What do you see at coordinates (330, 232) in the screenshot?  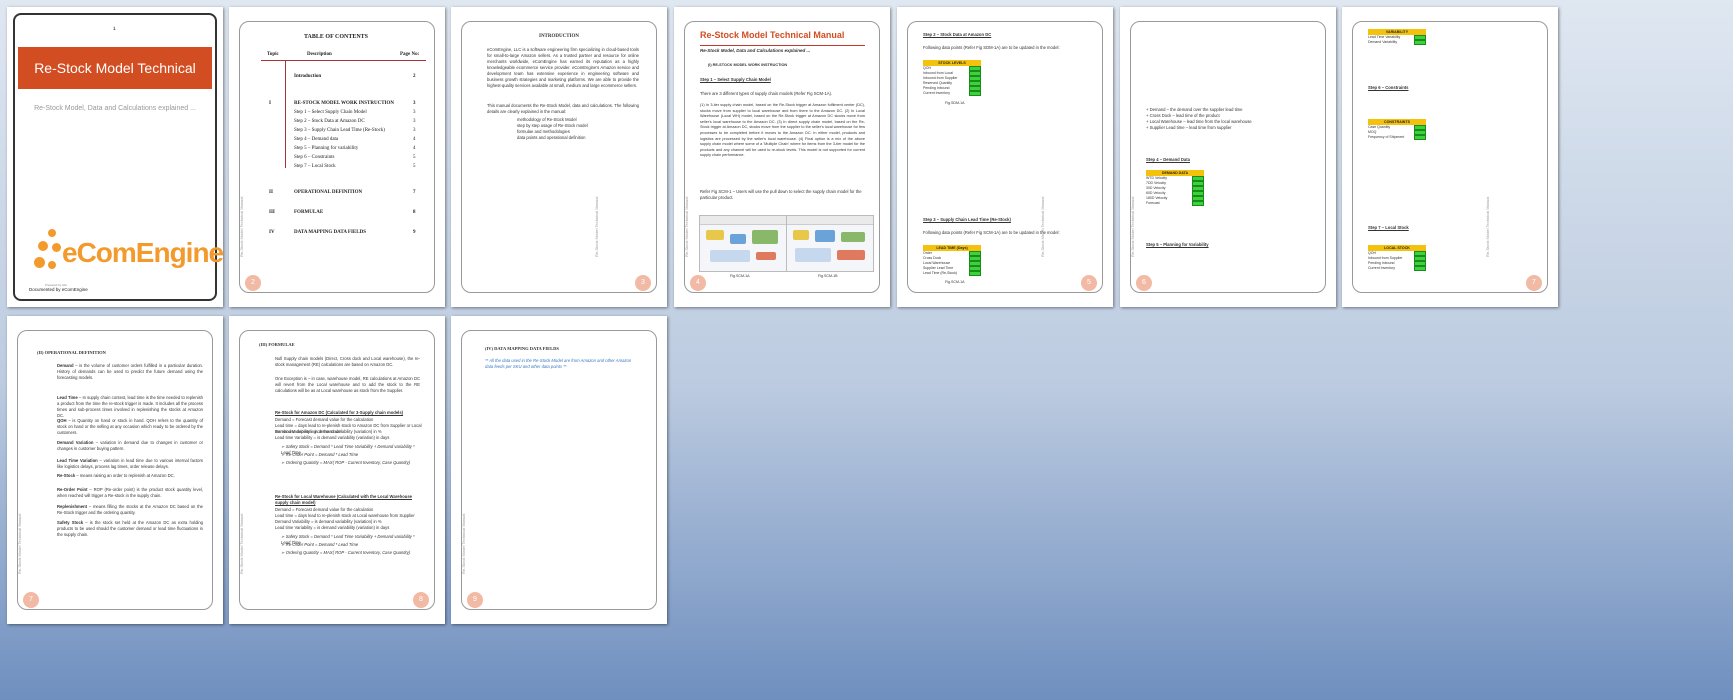 I see `toc-entry: DATA MAPPING DATA FIELDS` at bounding box center [330, 232].